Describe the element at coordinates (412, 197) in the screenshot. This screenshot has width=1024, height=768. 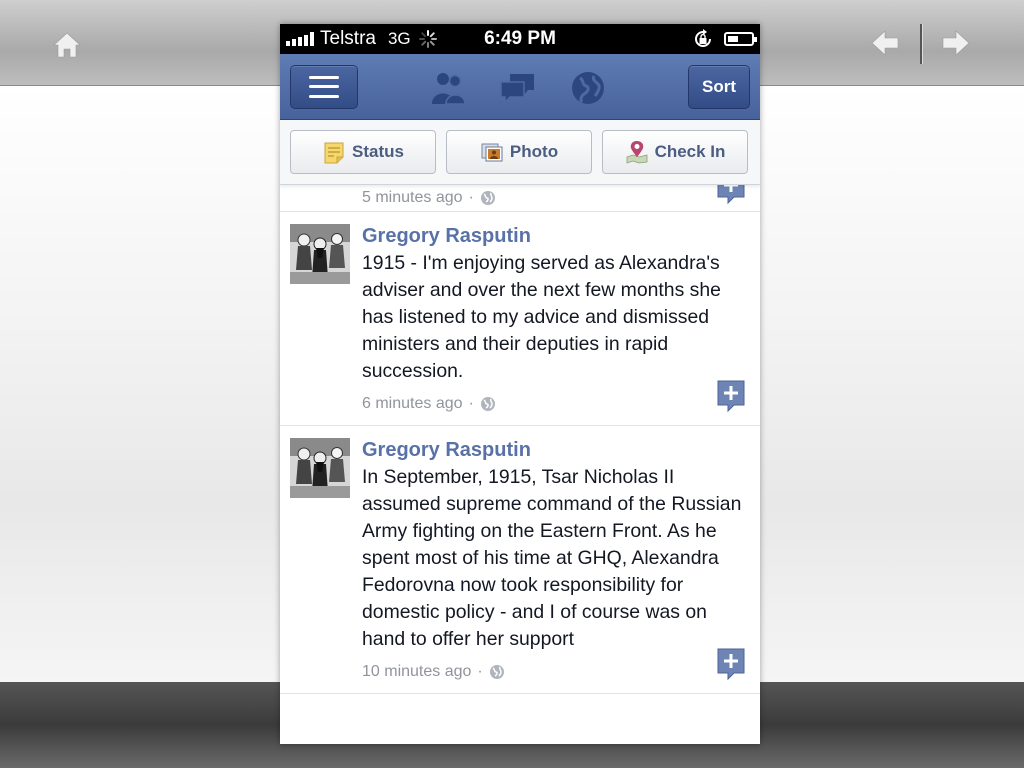
I see `story-timestamp: 5 minutes ago` at that location.